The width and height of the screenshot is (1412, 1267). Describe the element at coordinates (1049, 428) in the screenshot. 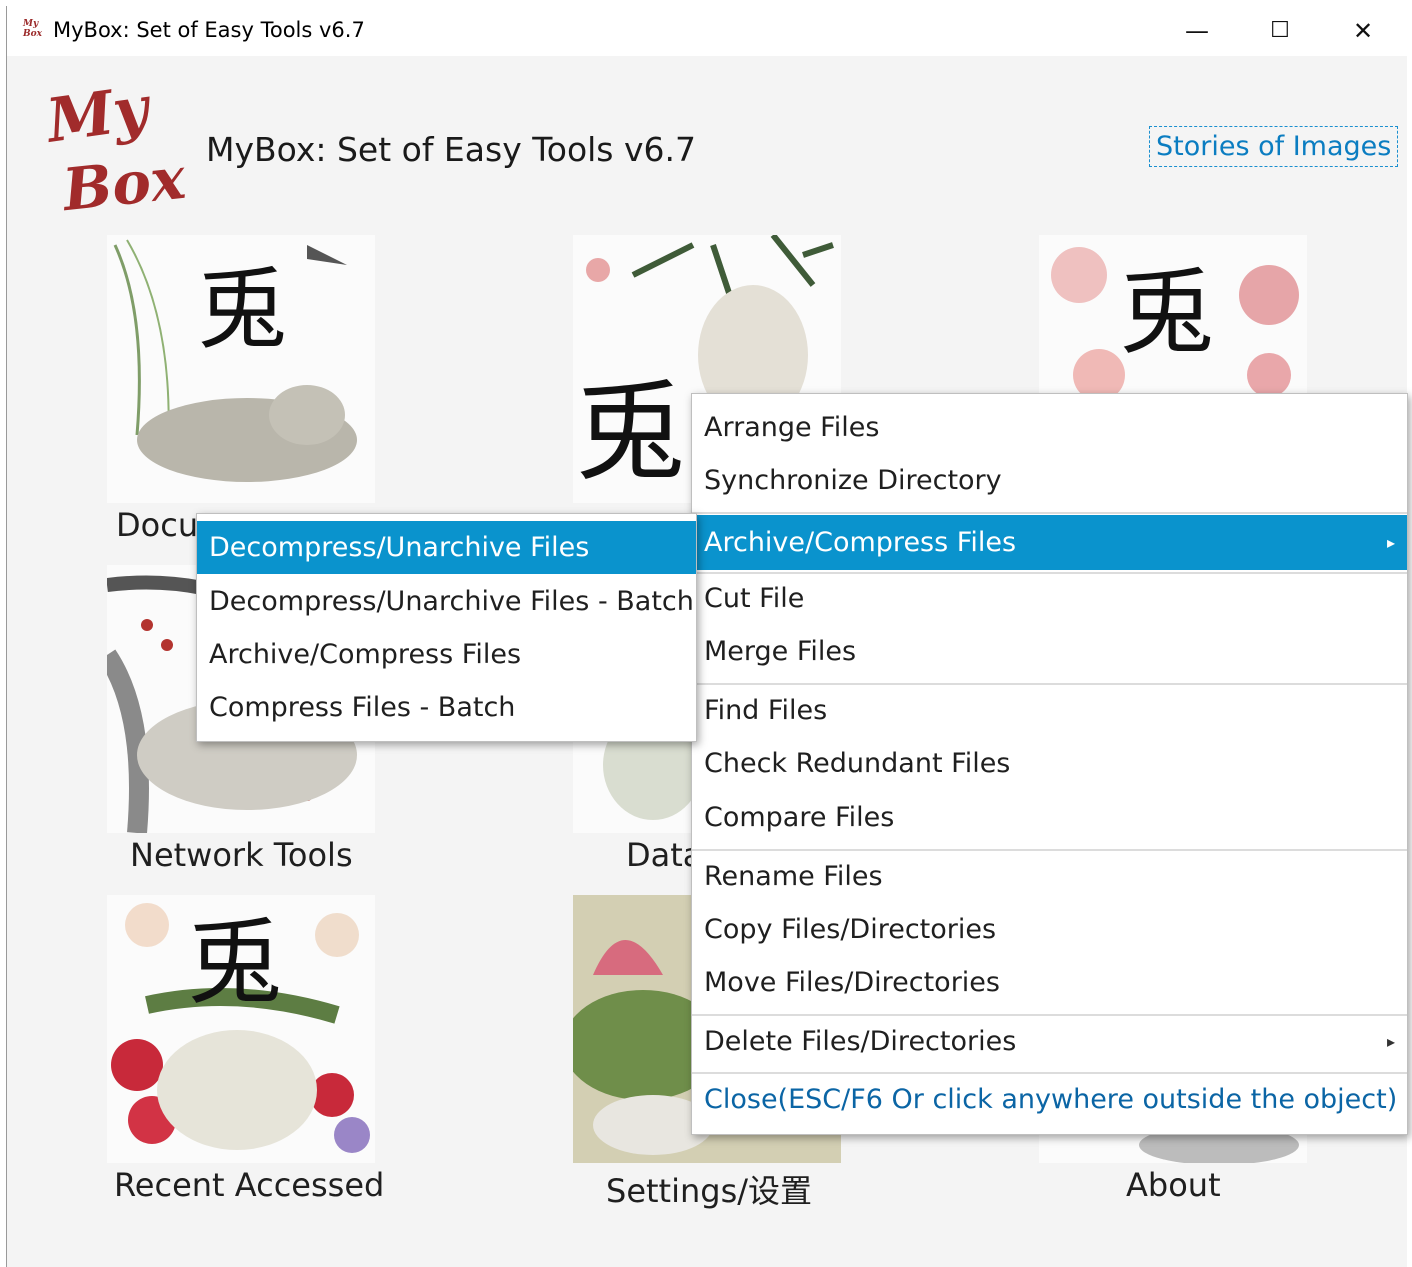

I see `menu-item-arrange-files: Arrange Files` at that location.